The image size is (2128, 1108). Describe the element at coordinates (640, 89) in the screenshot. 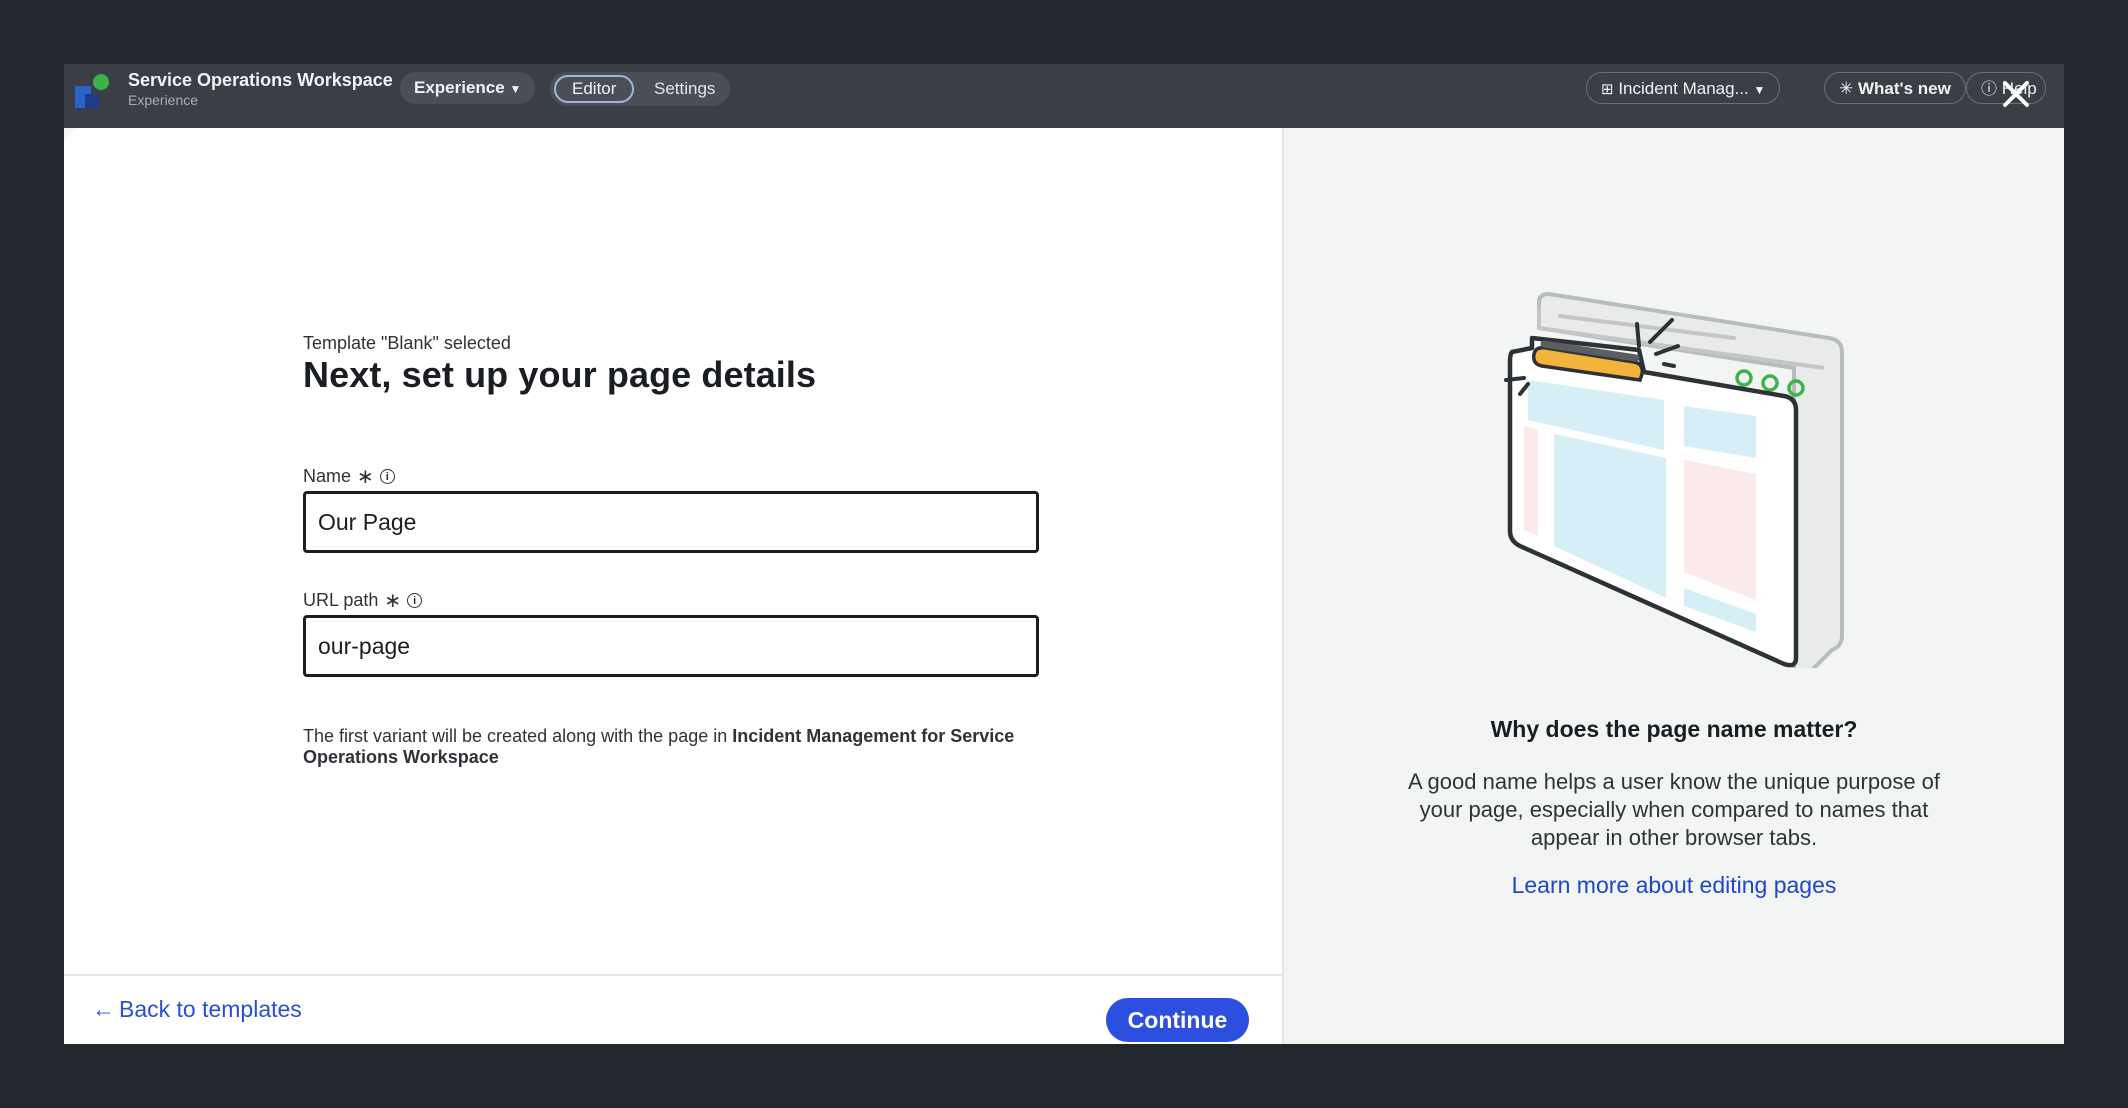

I see `editor-settings-switch: Editor Settings` at that location.